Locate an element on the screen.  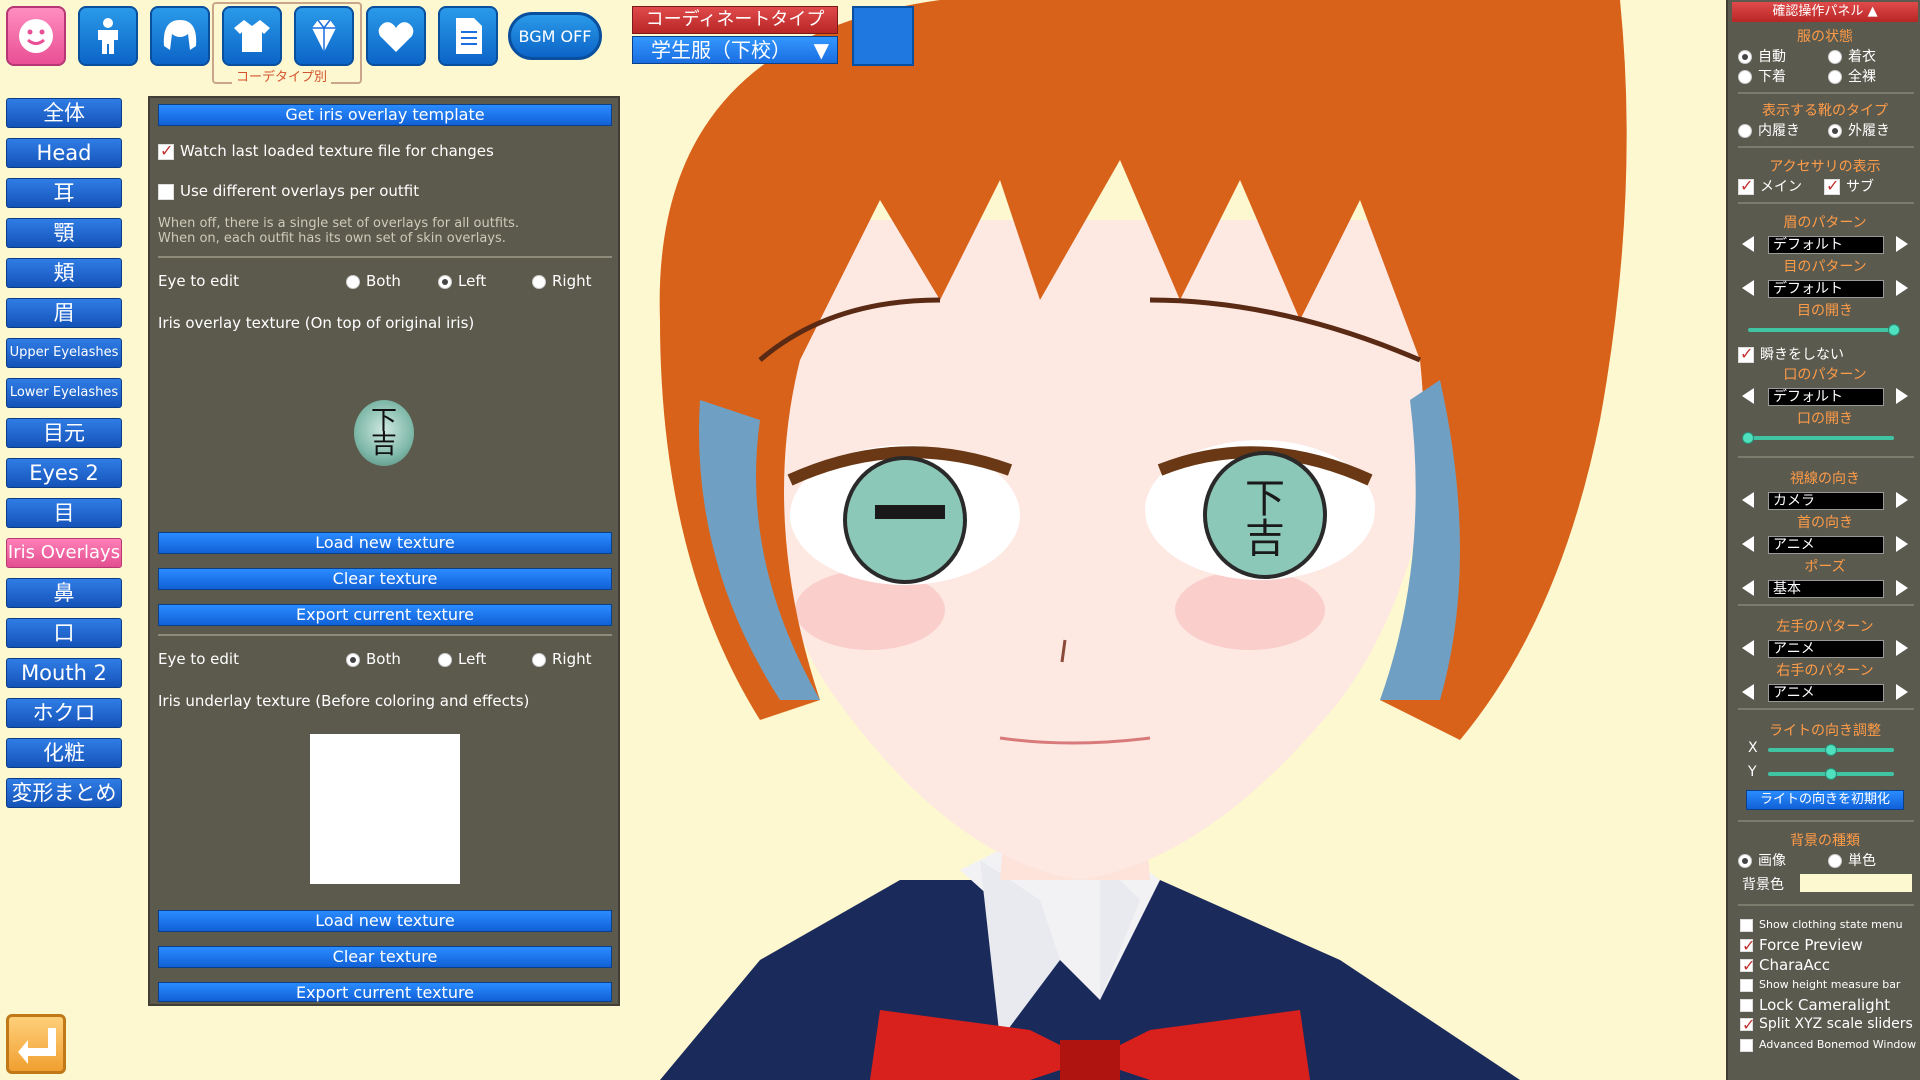
brow-pattern-select: デフォルト is located at coordinates (1826, 245).